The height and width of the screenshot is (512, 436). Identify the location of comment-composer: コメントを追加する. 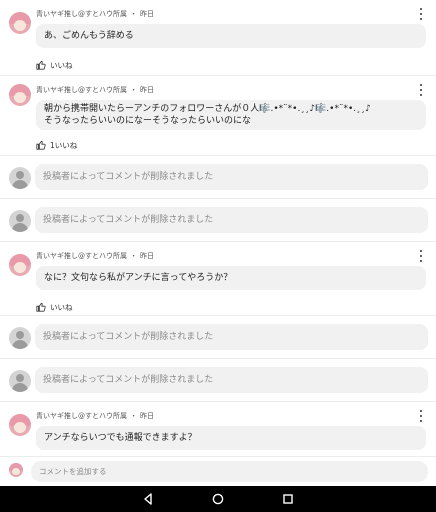
(218, 471).